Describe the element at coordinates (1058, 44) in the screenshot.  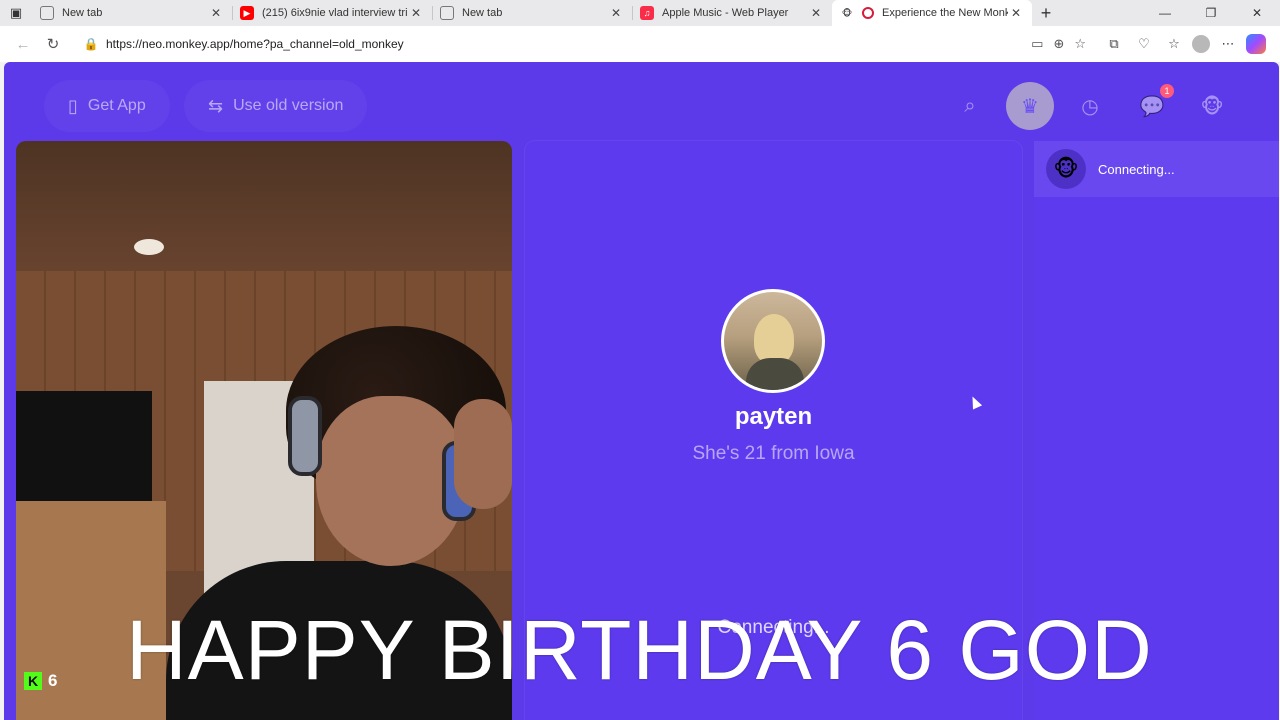
I see `zoom-icon: ⊕` at that location.